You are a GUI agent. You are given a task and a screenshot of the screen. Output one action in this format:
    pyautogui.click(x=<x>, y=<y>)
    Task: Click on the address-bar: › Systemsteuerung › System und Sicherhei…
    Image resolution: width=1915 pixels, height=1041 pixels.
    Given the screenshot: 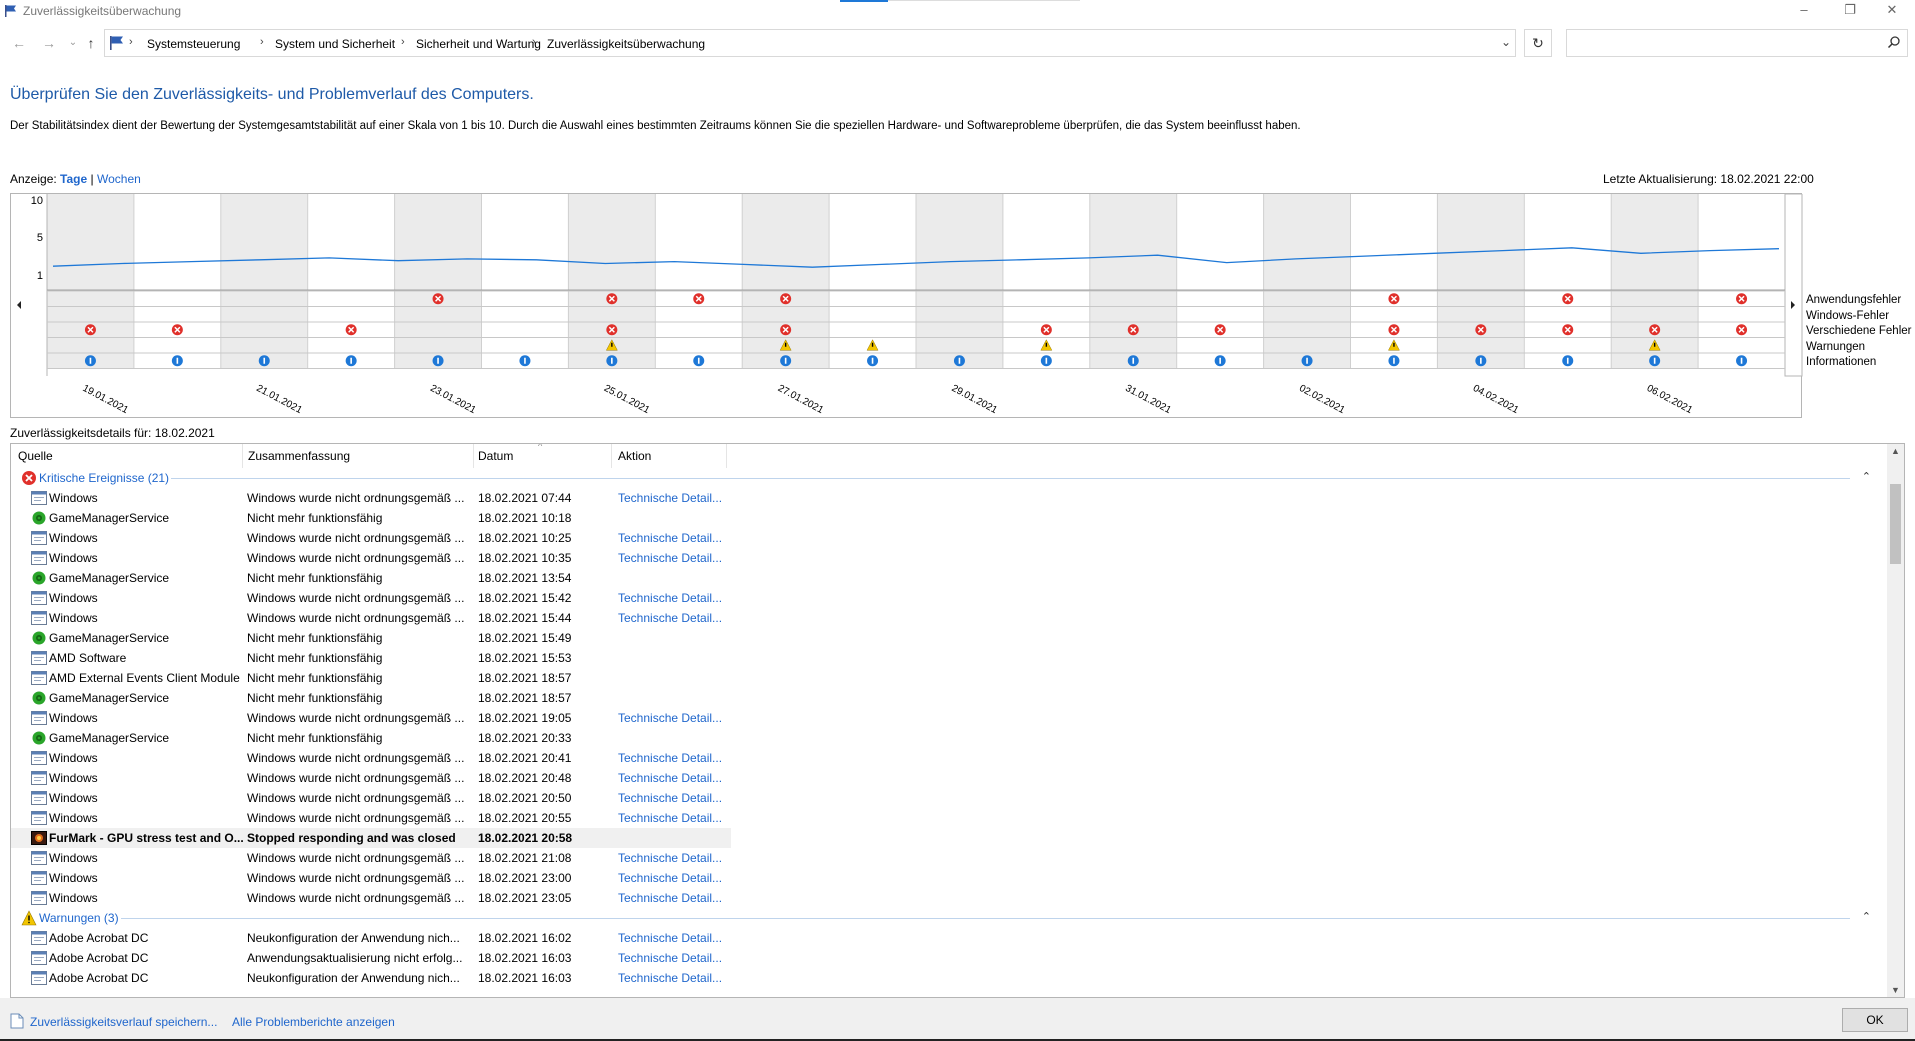 What is the action you would take?
    pyautogui.click(x=810, y=43)
    